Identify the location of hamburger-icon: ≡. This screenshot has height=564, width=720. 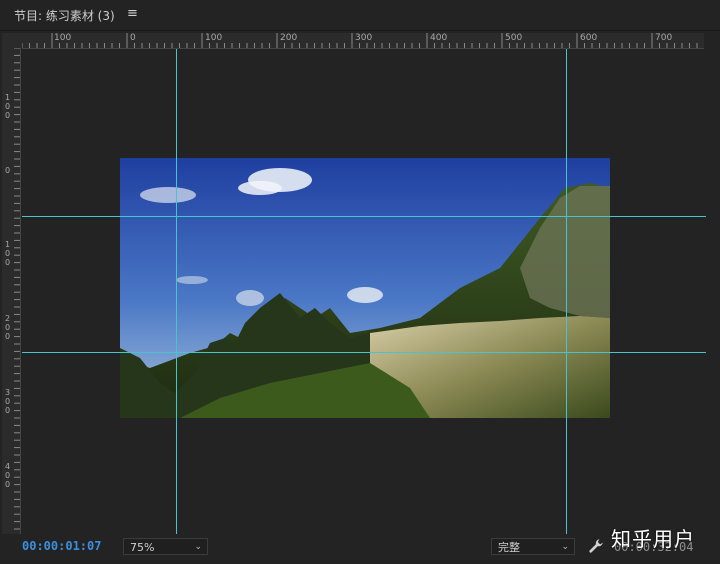
(132, 13).